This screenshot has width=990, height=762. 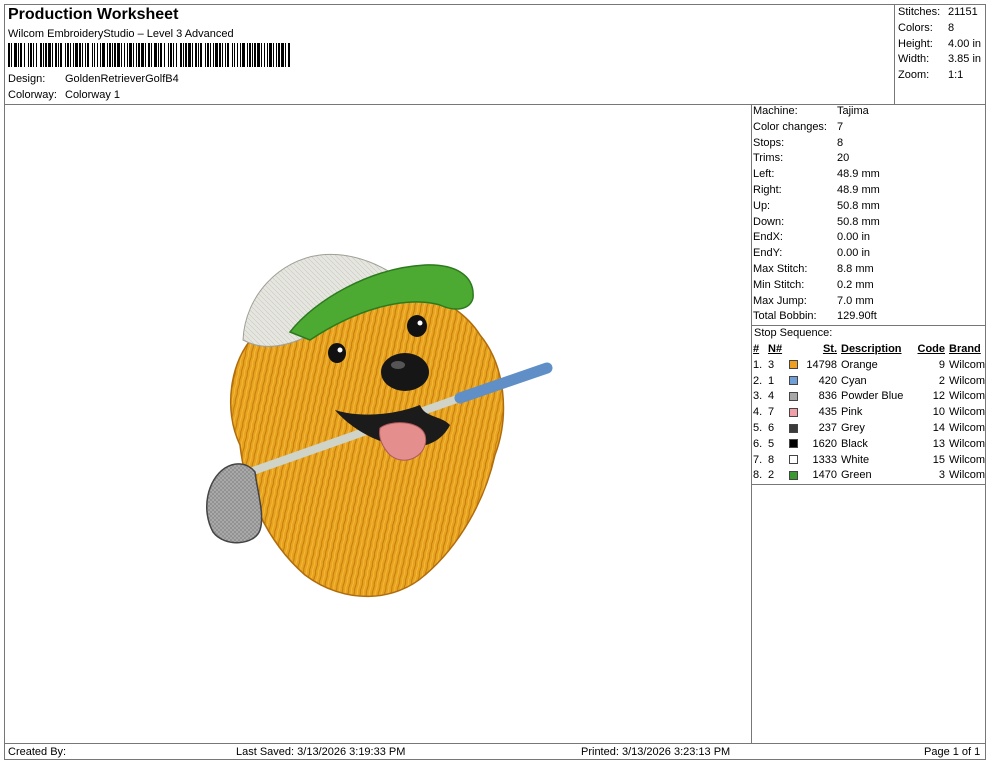 What do you see at coordinates (931, 349) in the screenshot?
I see `col-code: Code` at bounding box center [931, 349].